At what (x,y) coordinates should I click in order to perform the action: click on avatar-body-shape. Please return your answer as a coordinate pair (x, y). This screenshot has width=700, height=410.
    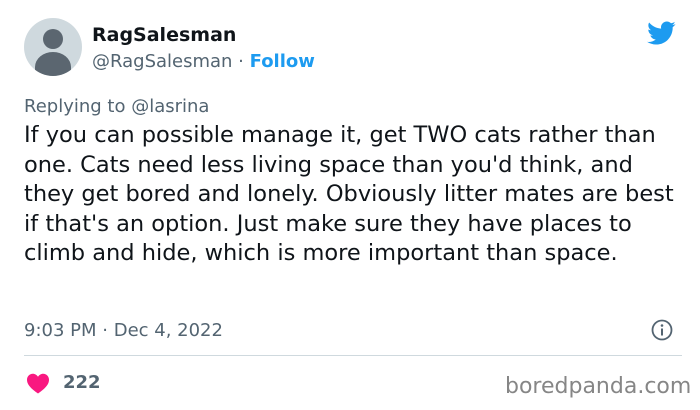
    Looking at the image, I should click on (53, 64).